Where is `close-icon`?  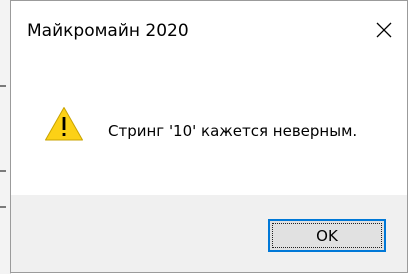
close-icon is located at coordinates (384, 30).